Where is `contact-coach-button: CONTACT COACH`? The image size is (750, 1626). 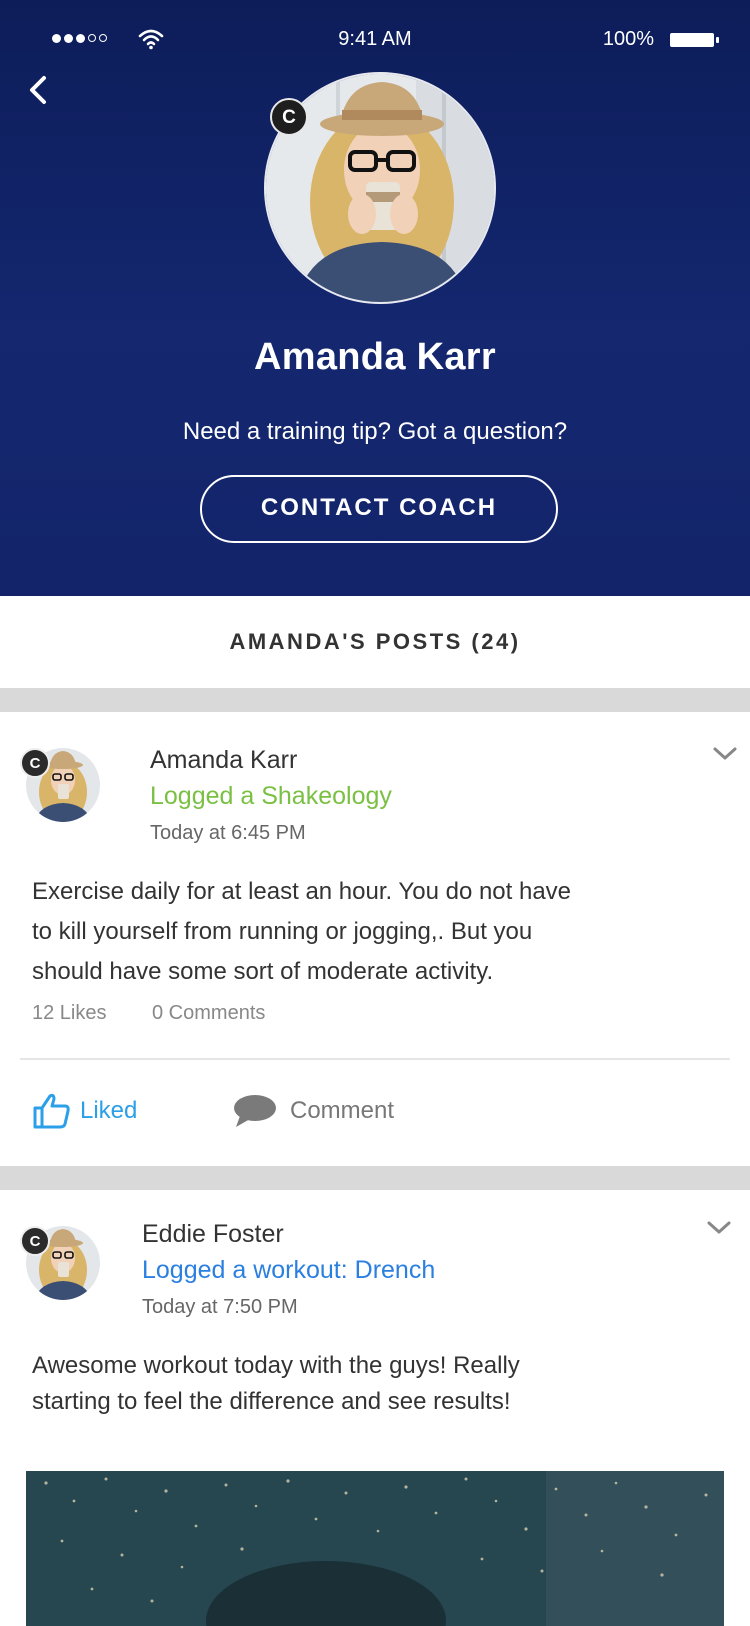
contact-coach-button: CONTACT COACH is located at coordinates (379, 509).